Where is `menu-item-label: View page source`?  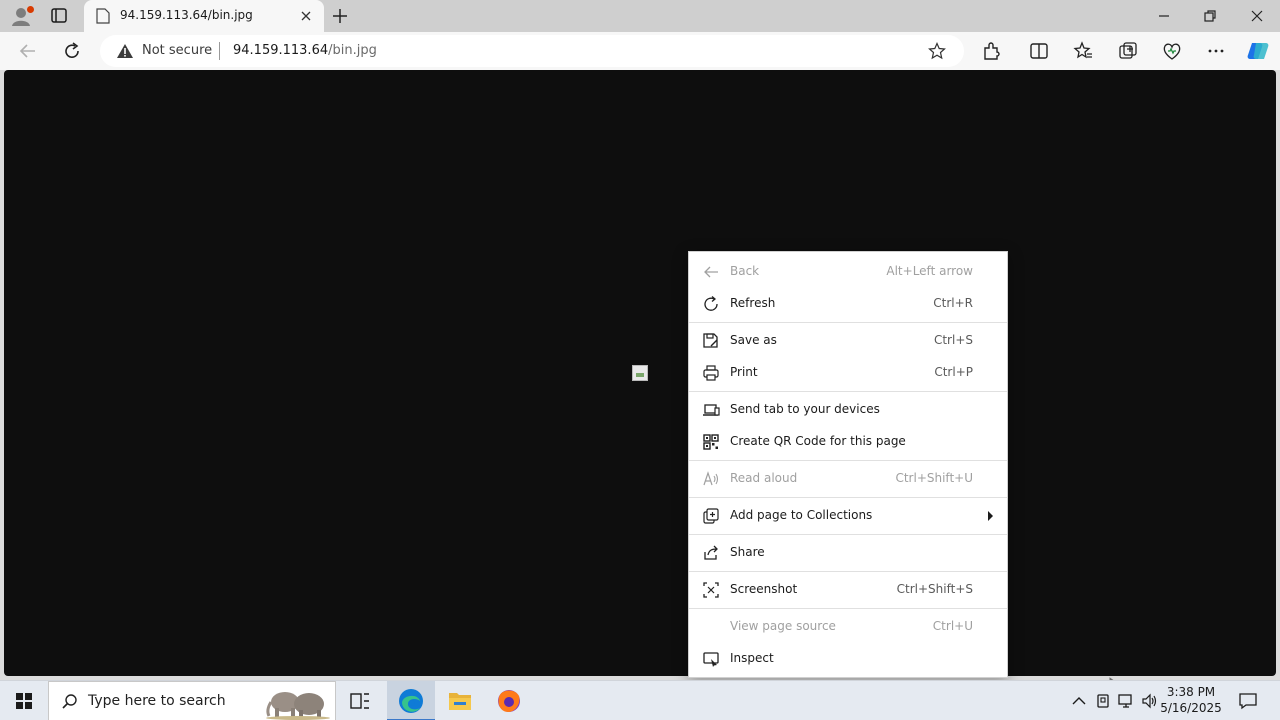
menu-item-label: View page source is located at coordinates (783, 626).